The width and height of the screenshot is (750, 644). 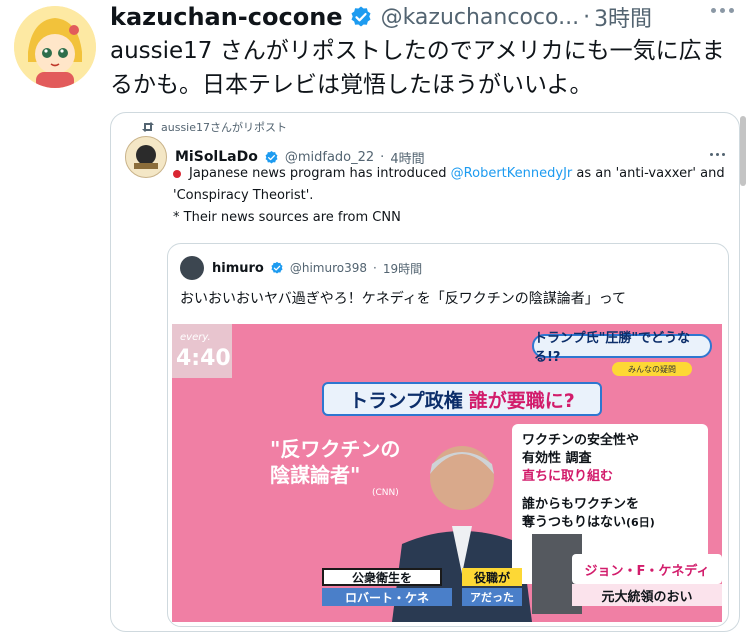 What do you see at coordinates (492, 577) in the screenshot?
I see `caption-middle: 役職が` at bounding box center [492, 577].